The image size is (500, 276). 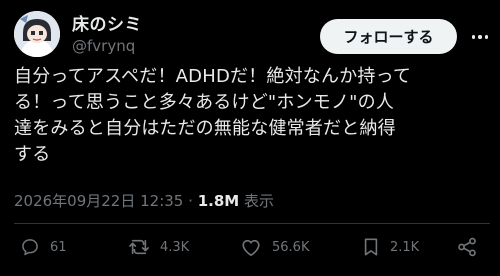 I want to click on tweet-text-line: 達をみると自分はただの無能な健常者だと納得, so click(x=205, y=128).